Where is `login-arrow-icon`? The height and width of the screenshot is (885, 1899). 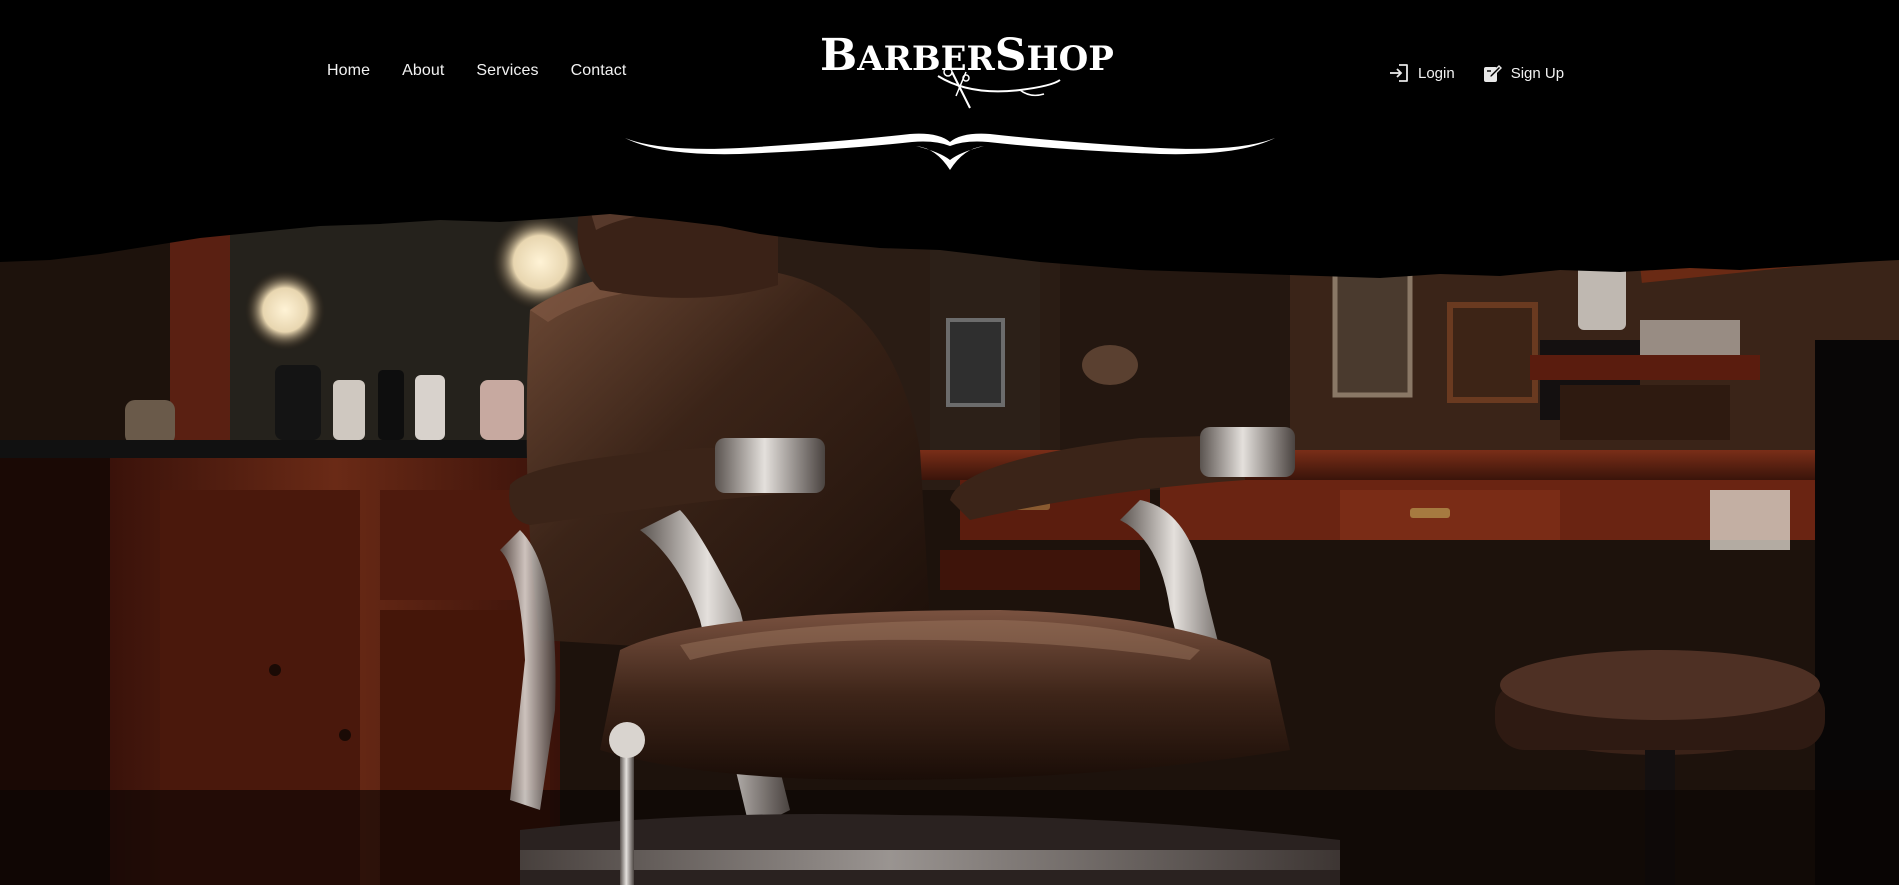 login-arrow-icon is located at coordinates (1399, 73).